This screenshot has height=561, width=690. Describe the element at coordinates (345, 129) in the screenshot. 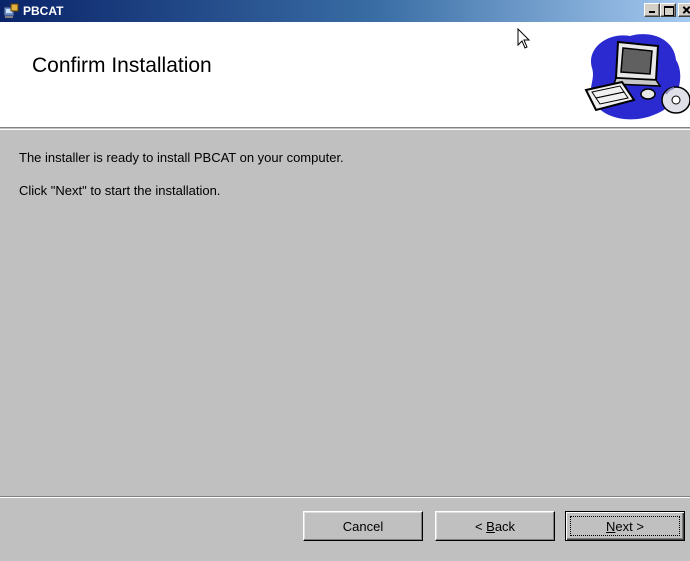

I see `banner-separator` at that location.